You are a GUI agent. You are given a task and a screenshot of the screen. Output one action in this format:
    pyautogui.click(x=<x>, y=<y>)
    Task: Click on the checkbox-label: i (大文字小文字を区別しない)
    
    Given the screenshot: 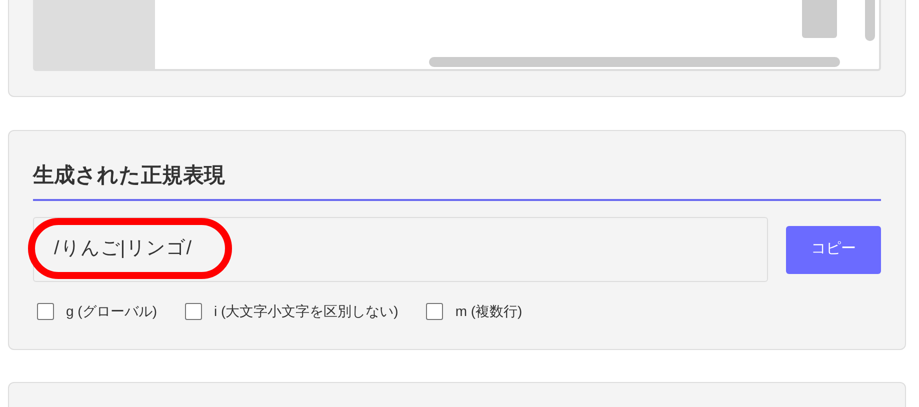 What is the action you would take?
    pyautogui.click(x=306, y=311)
    